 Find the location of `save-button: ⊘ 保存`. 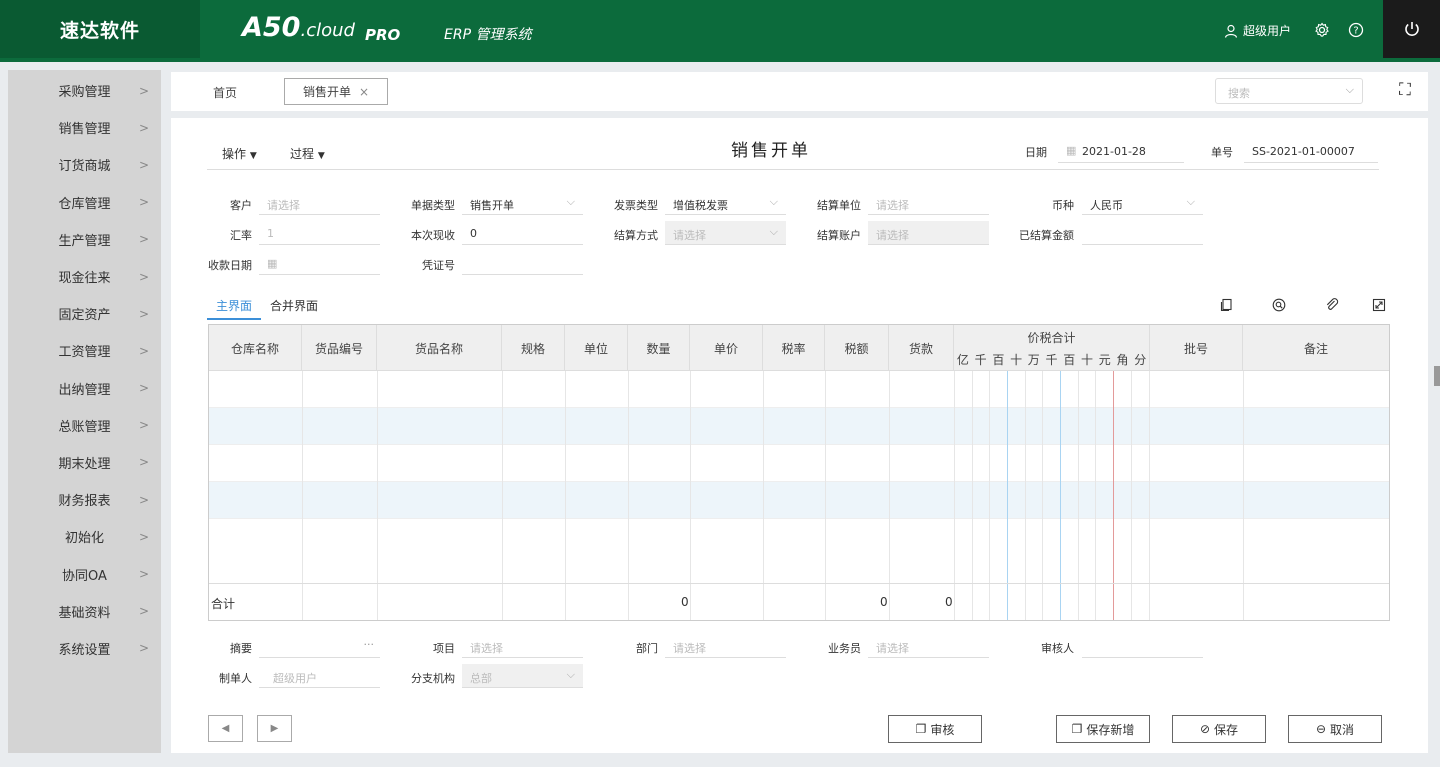

save-button: ⊘ 保存 is located at coordinates (1219, 729).